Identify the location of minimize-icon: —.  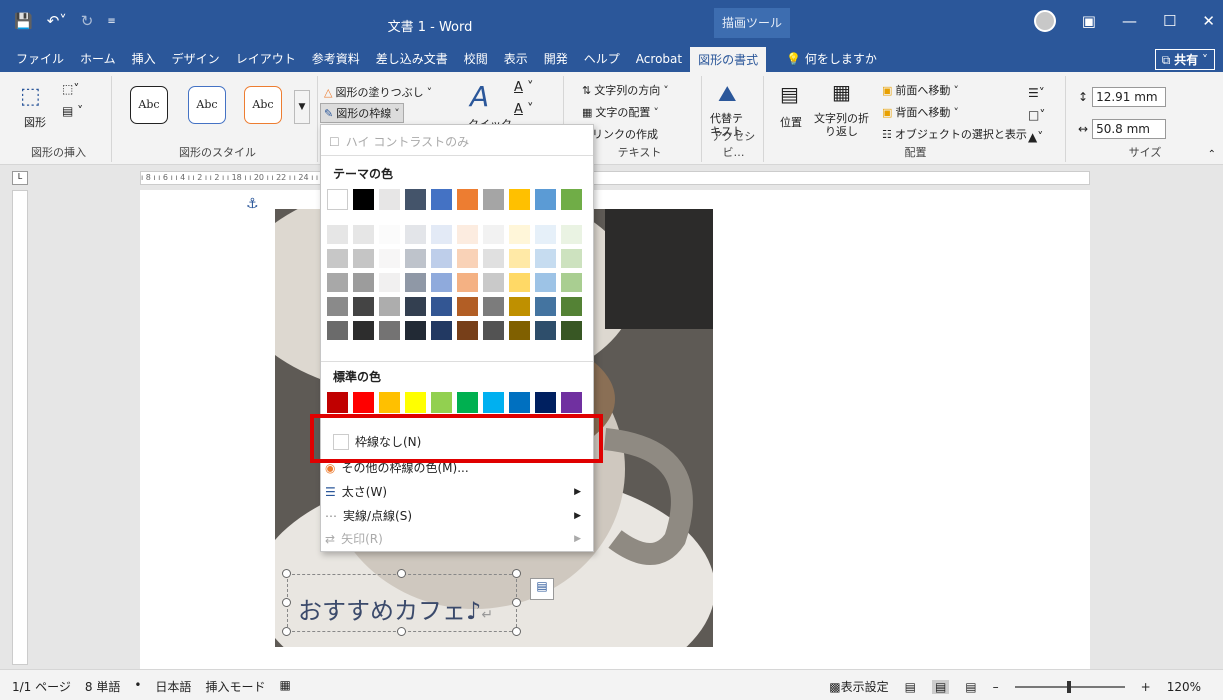
(1129, 21).